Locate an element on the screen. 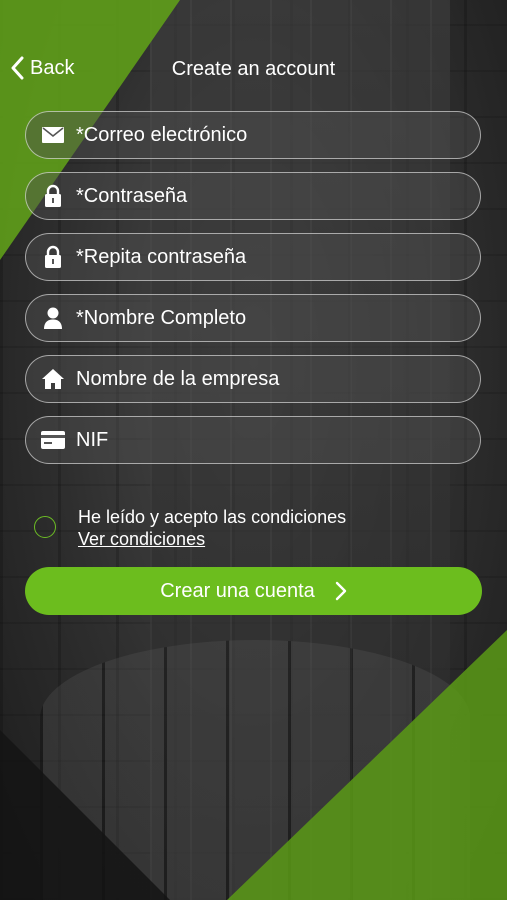 Image resolution: width=507 pixels, height=900 pixels. home-icon is located at coordinates (53, 379).